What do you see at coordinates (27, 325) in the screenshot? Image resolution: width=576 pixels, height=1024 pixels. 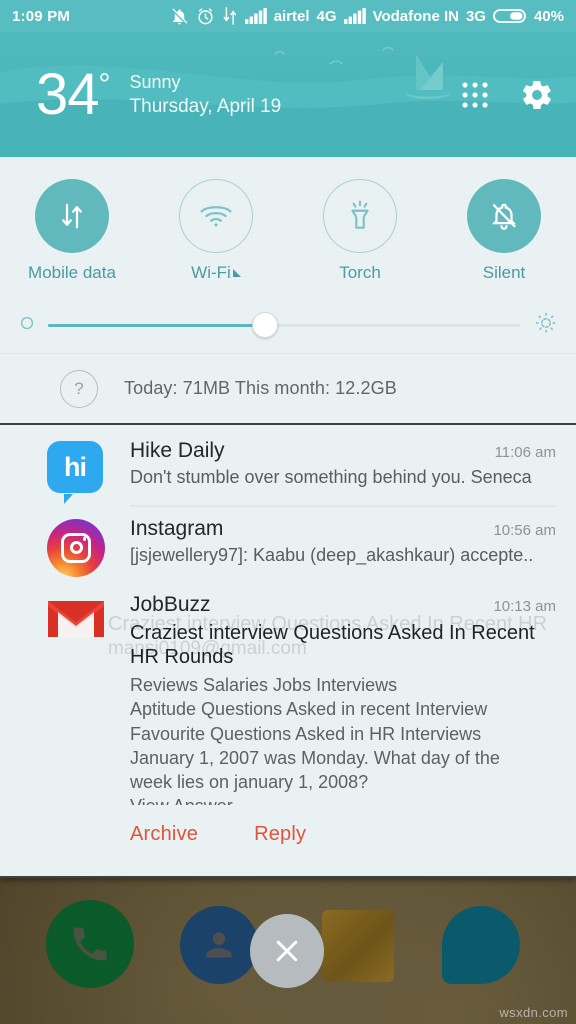 I see `brightness-low-icon` at bounding box center [27, 325].